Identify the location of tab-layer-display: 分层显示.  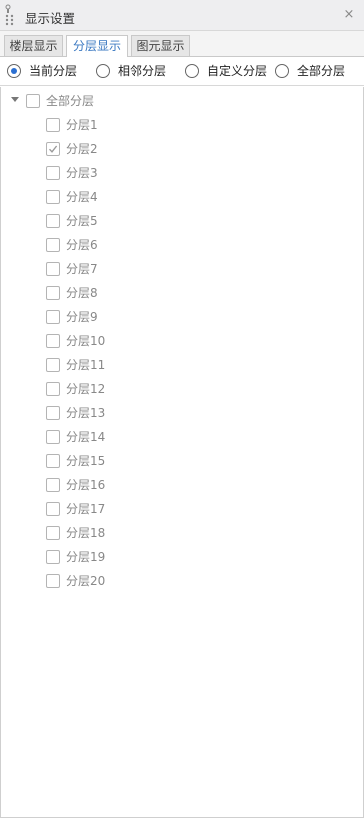
(97, 46).